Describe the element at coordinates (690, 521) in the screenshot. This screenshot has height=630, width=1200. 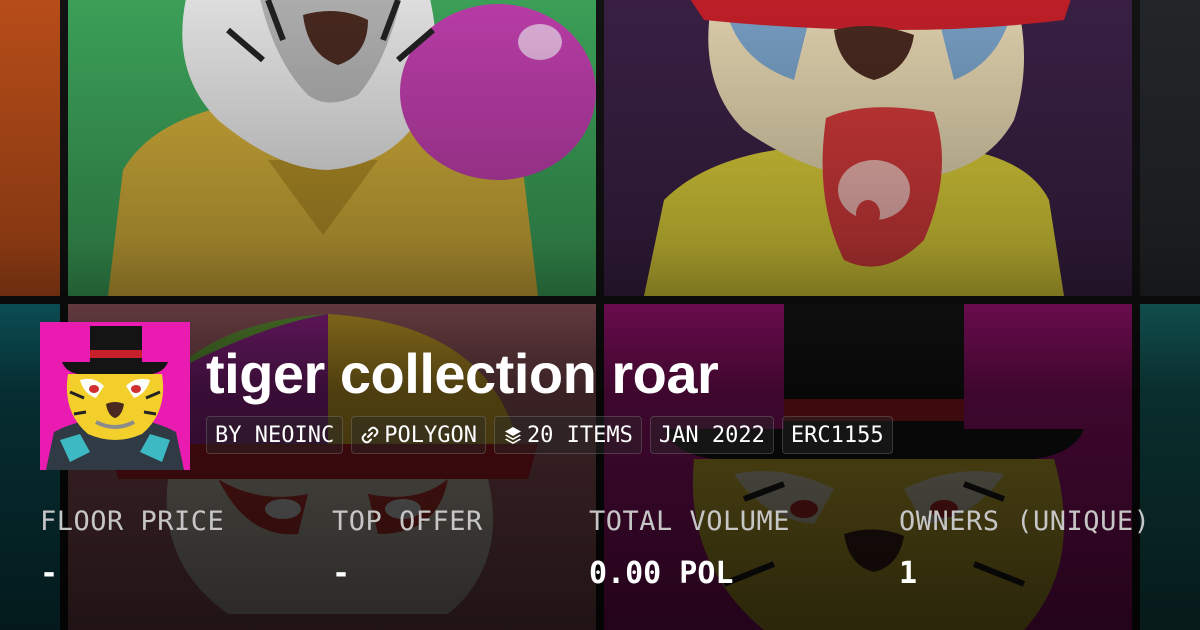
I see `stat-label: TOTAL VOLUME` at that location.